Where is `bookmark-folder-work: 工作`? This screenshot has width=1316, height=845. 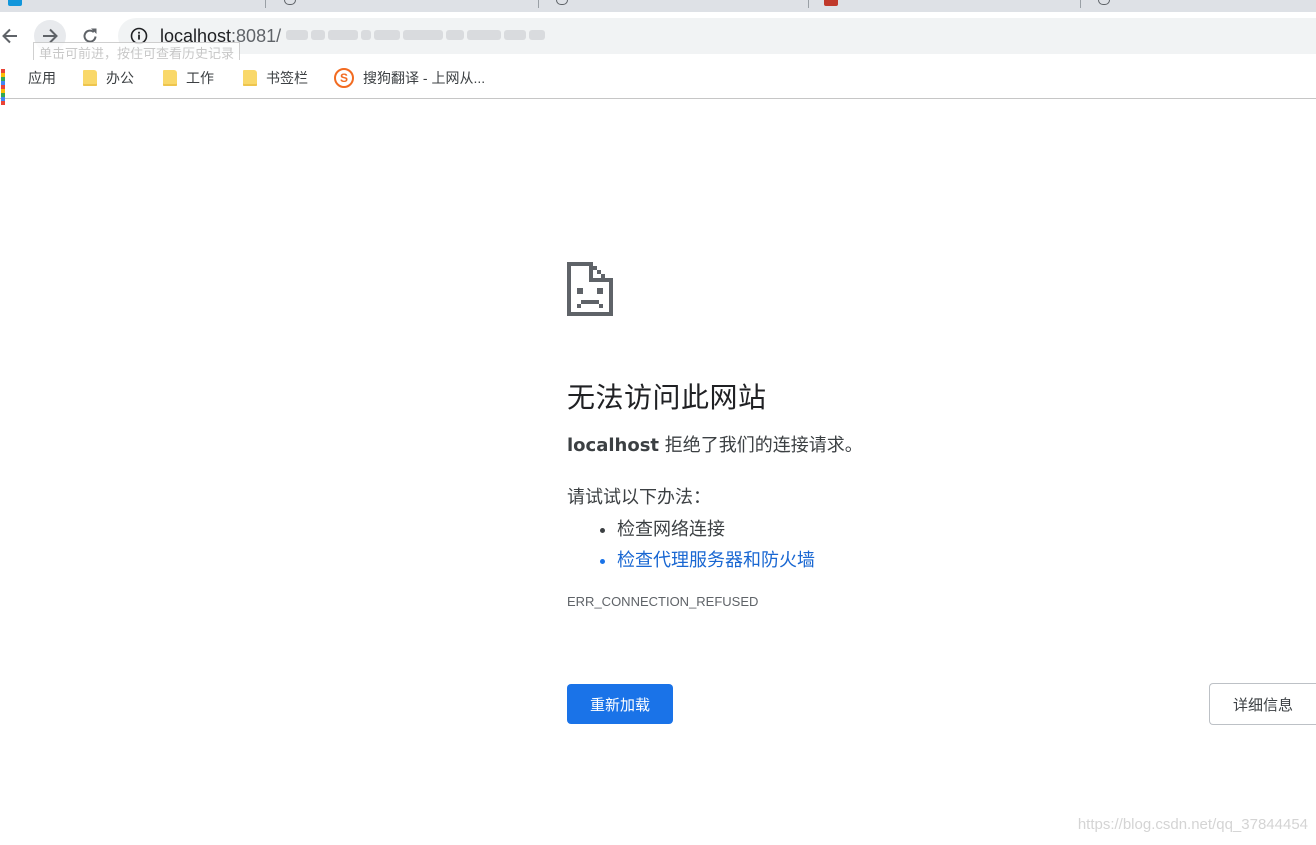
bookmark-folder-work: 工作 is located at coordinates (188, 78).